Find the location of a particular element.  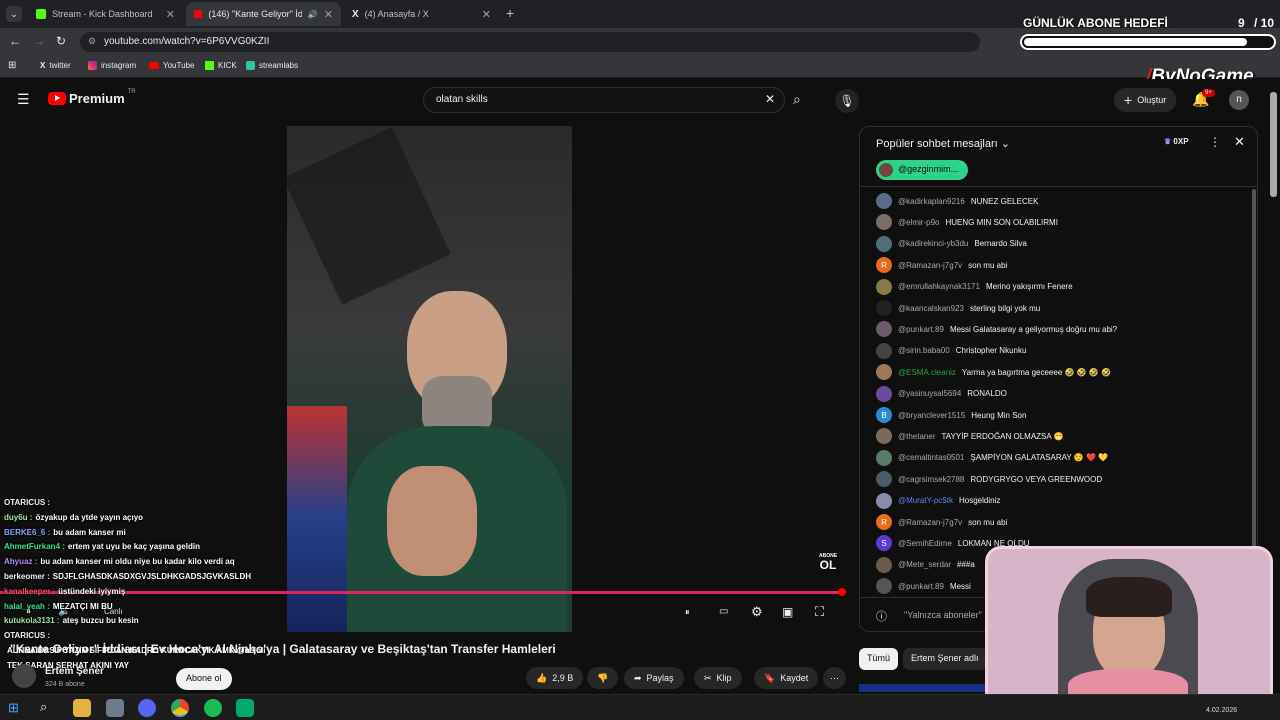

back-icon: ← is located at coordinates (15, 41).